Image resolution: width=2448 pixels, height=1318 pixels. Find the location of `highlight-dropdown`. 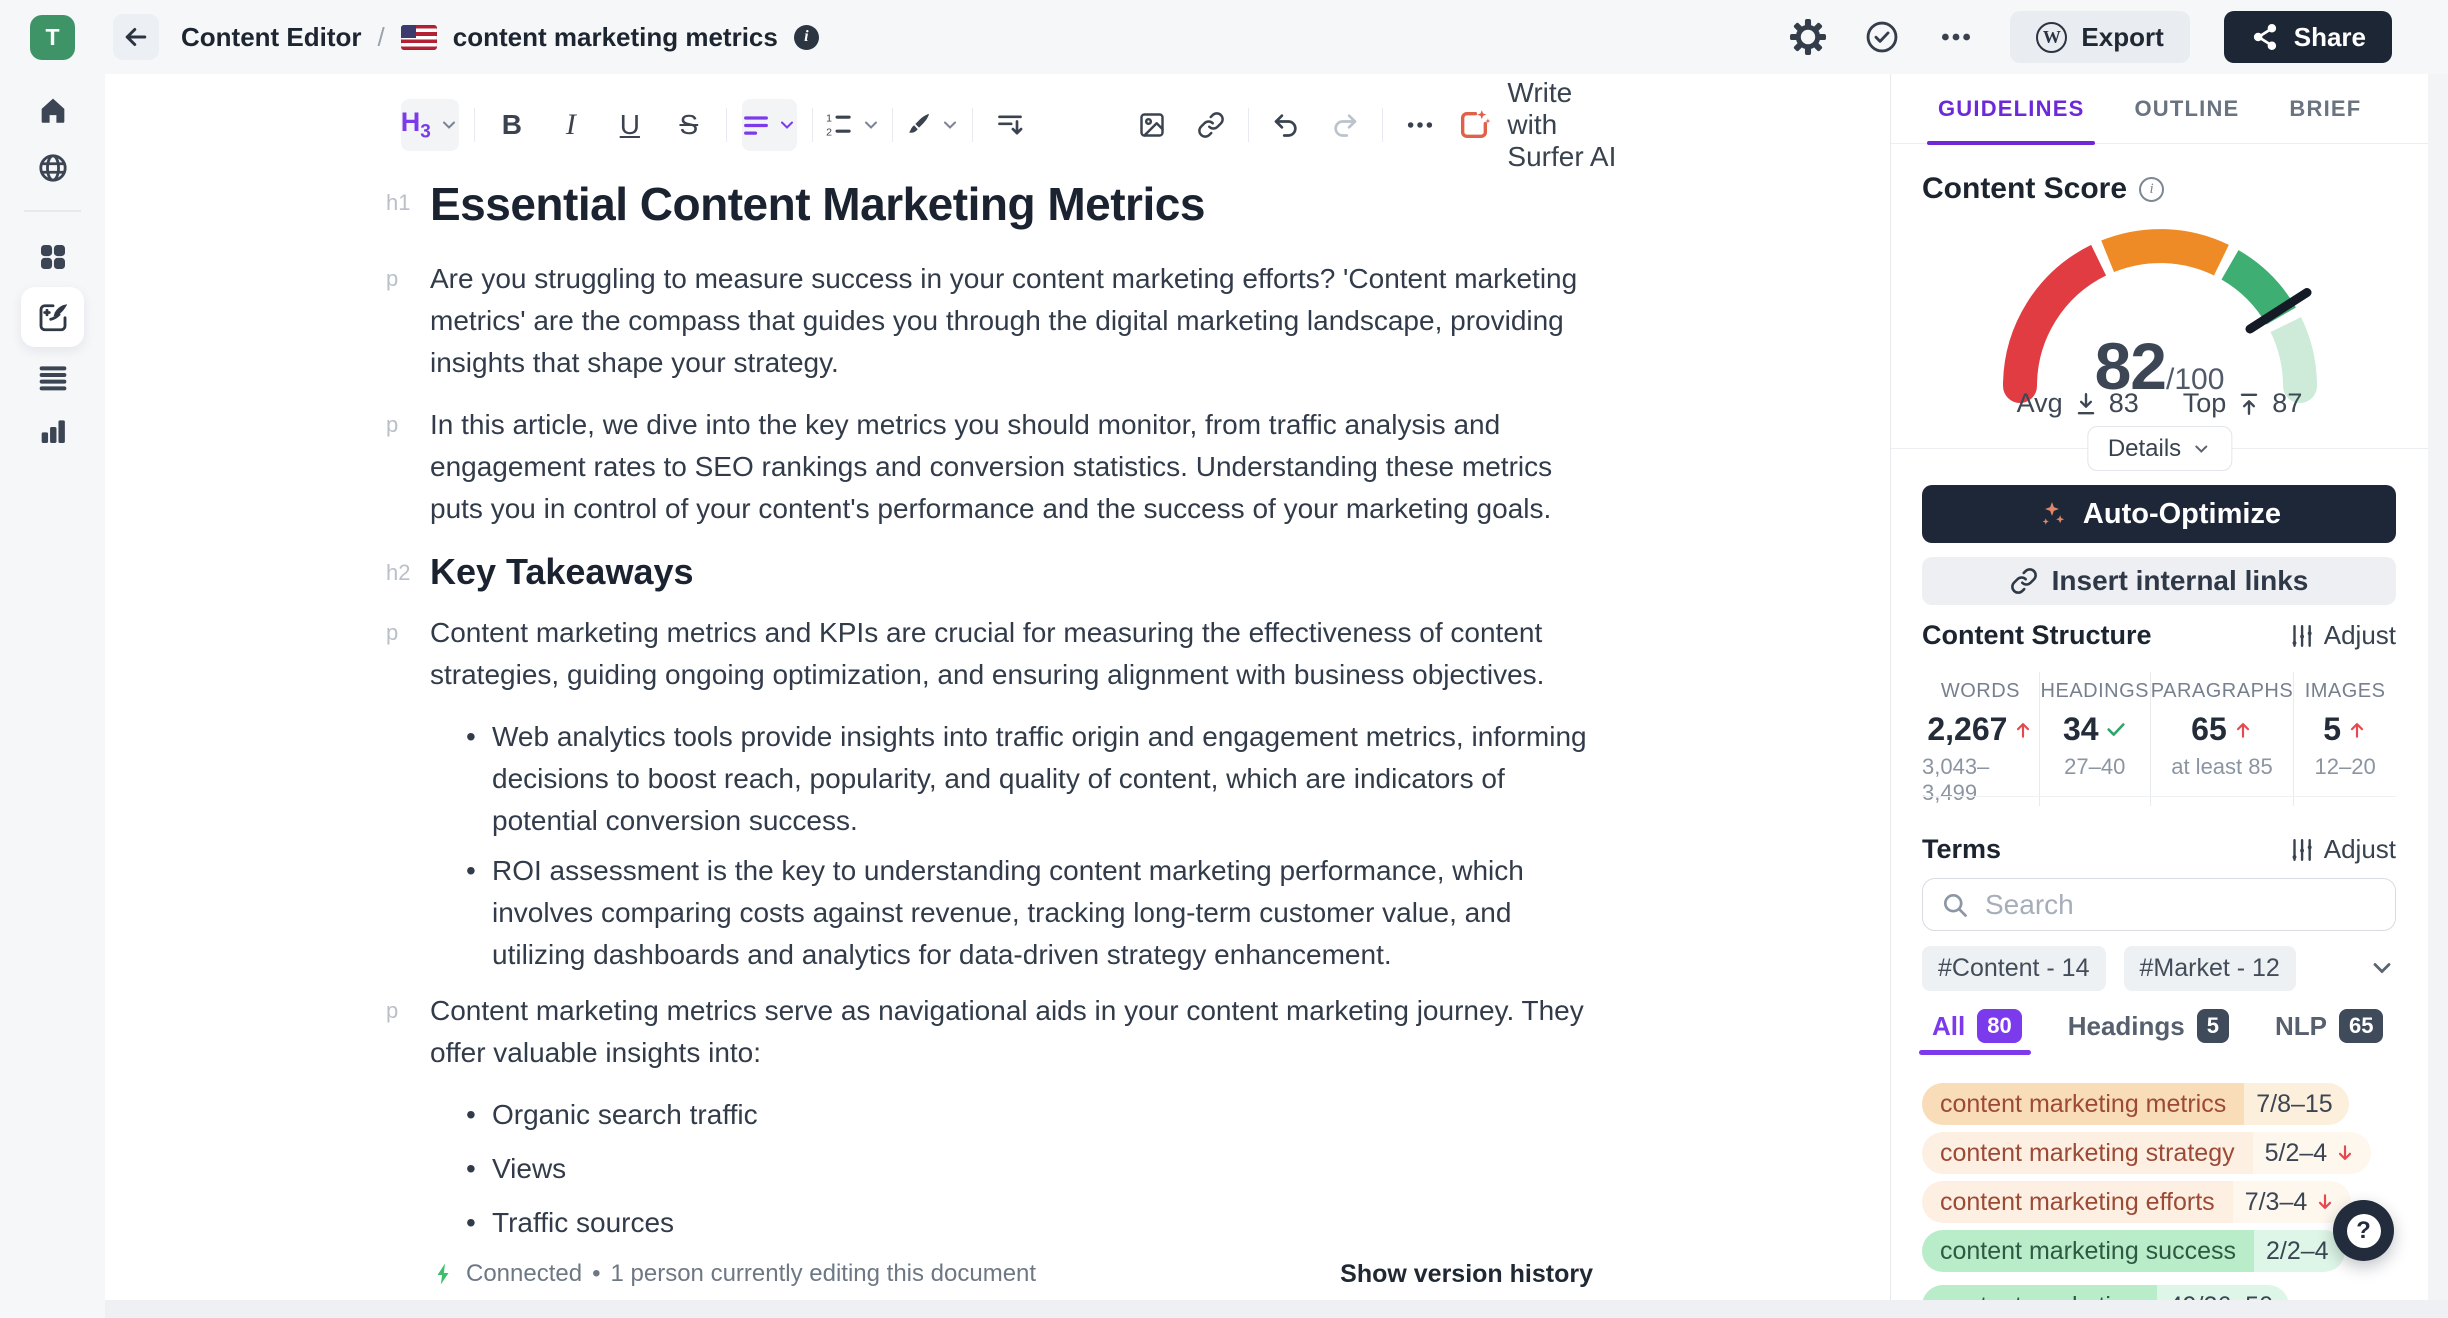

highlight-dropdown is located at coordinates (932, 125).